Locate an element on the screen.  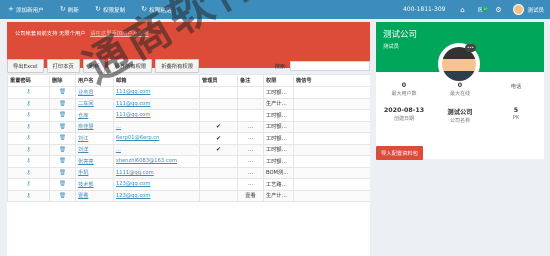
col-email: 邮箱 is located at coordinates (156, 80).